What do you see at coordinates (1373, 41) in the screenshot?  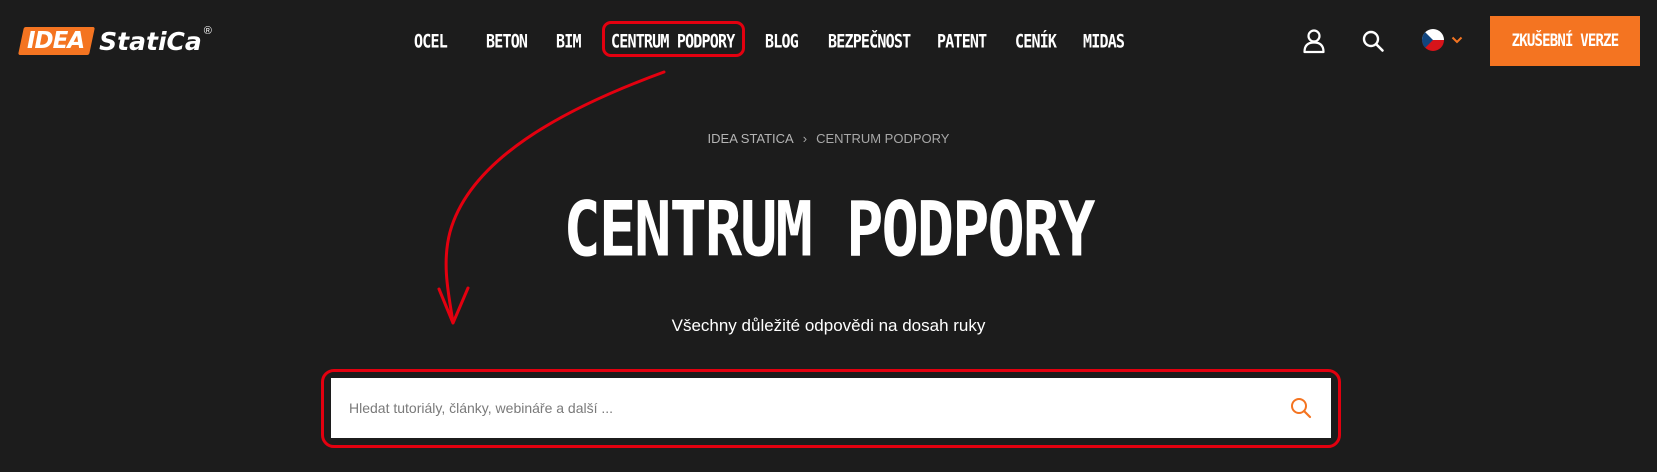 I see `search-icon` at bounding box center [1373, 41].